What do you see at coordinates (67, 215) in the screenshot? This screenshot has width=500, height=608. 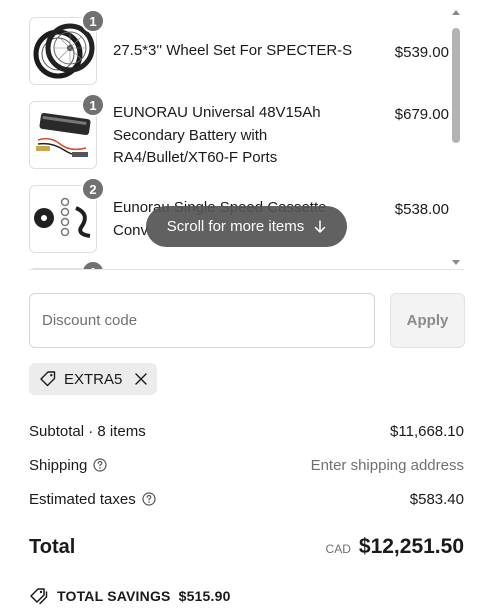 I see `product-thumbnail: 2` at bounding box center [67, 215].